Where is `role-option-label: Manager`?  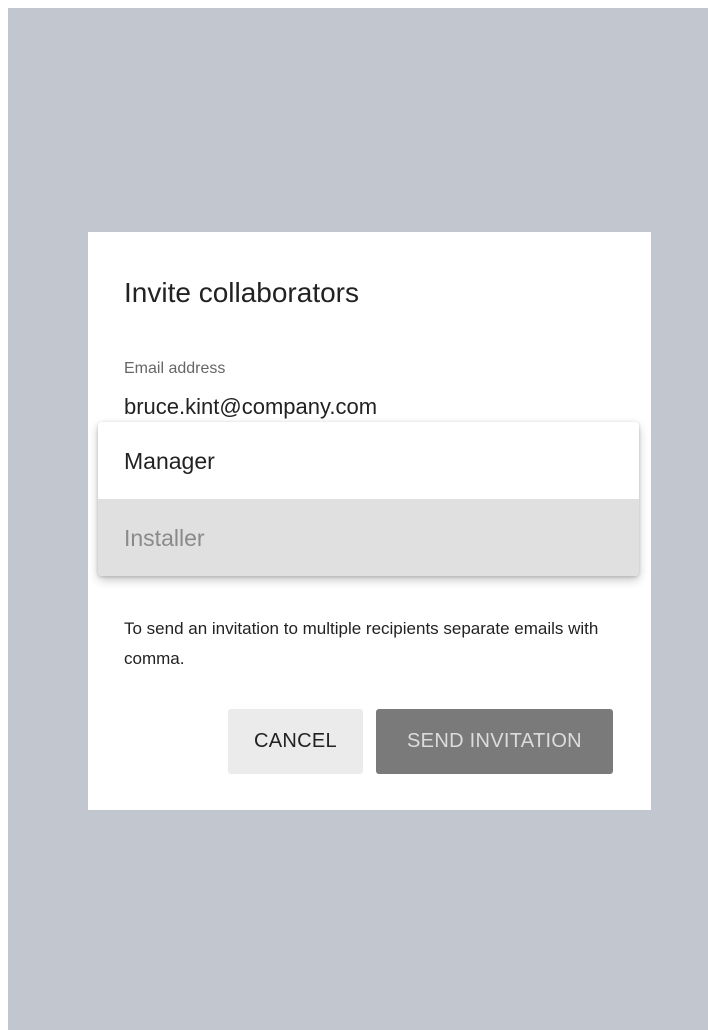
role-option-label: Manager is located at coordinates (169, 461).